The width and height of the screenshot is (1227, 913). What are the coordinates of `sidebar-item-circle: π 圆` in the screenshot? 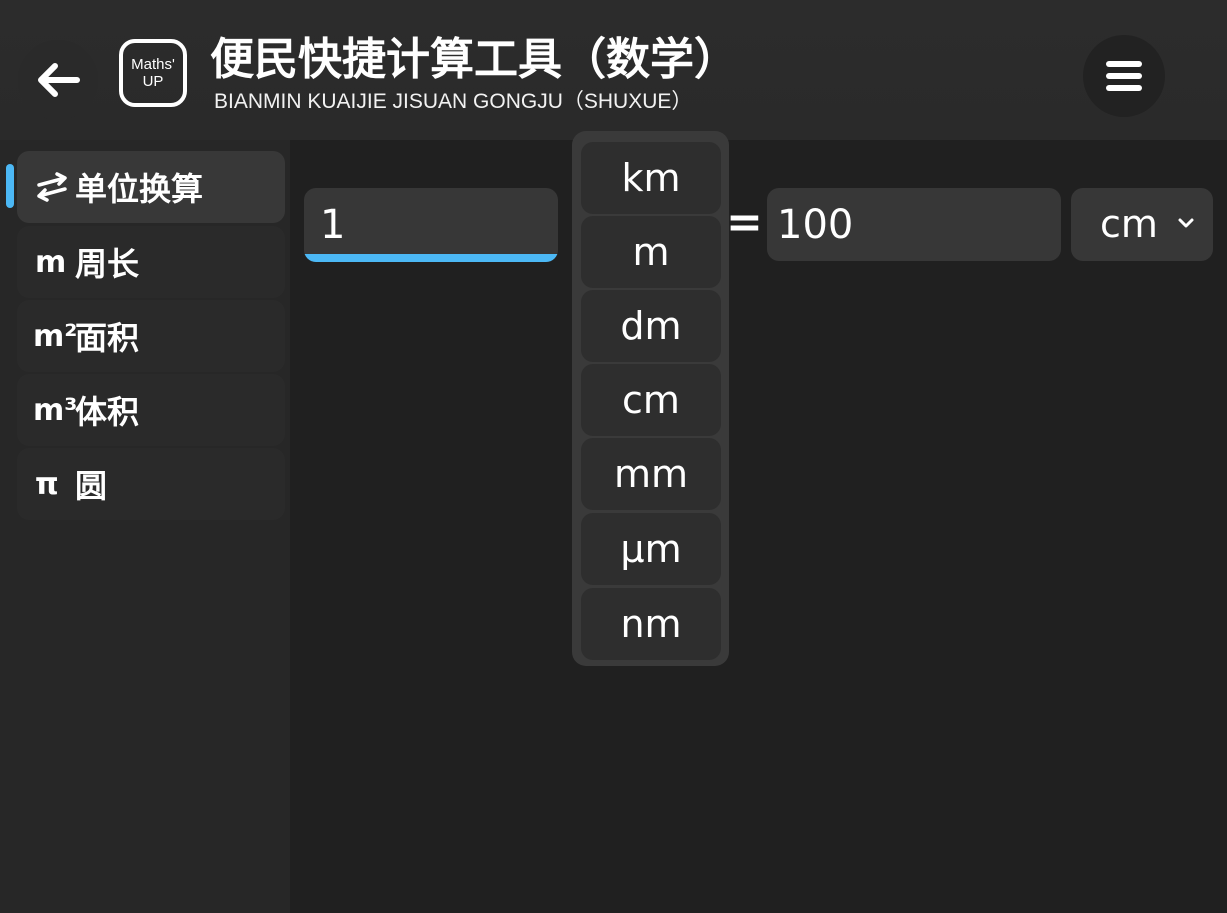 It's located at (151, 484).